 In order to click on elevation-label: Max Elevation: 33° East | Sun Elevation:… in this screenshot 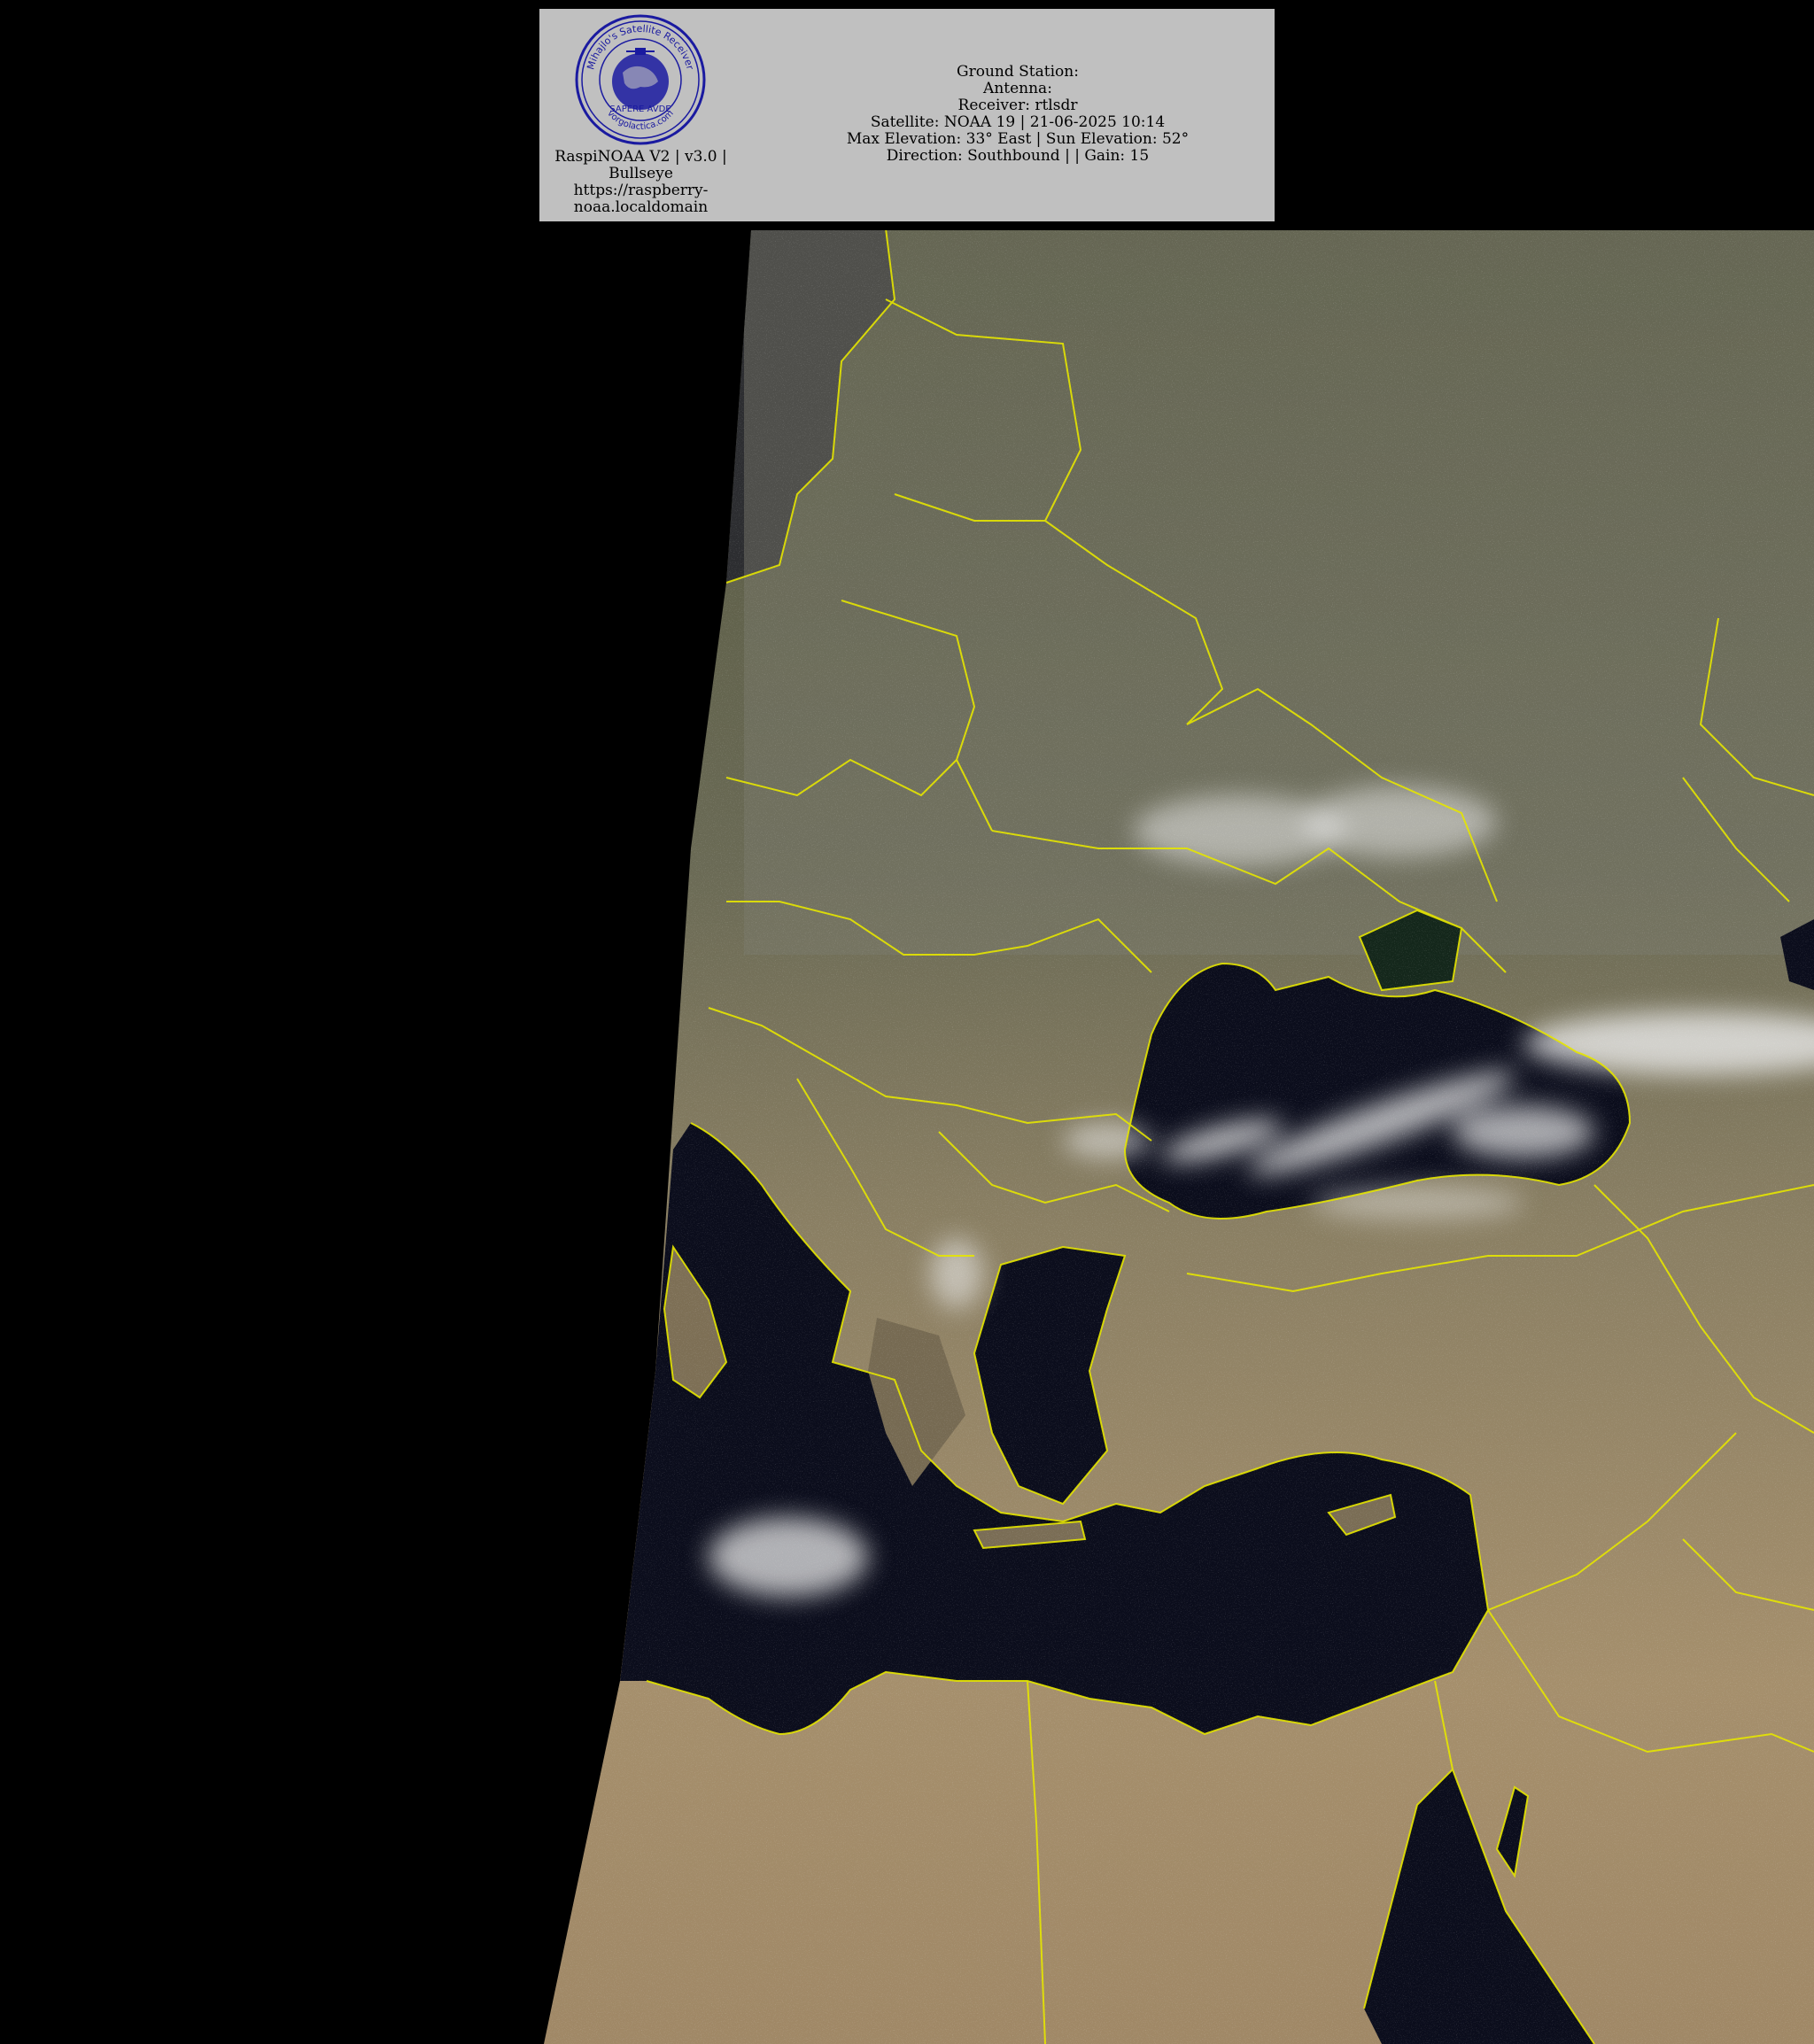, I will do `click(1018, 139)`.